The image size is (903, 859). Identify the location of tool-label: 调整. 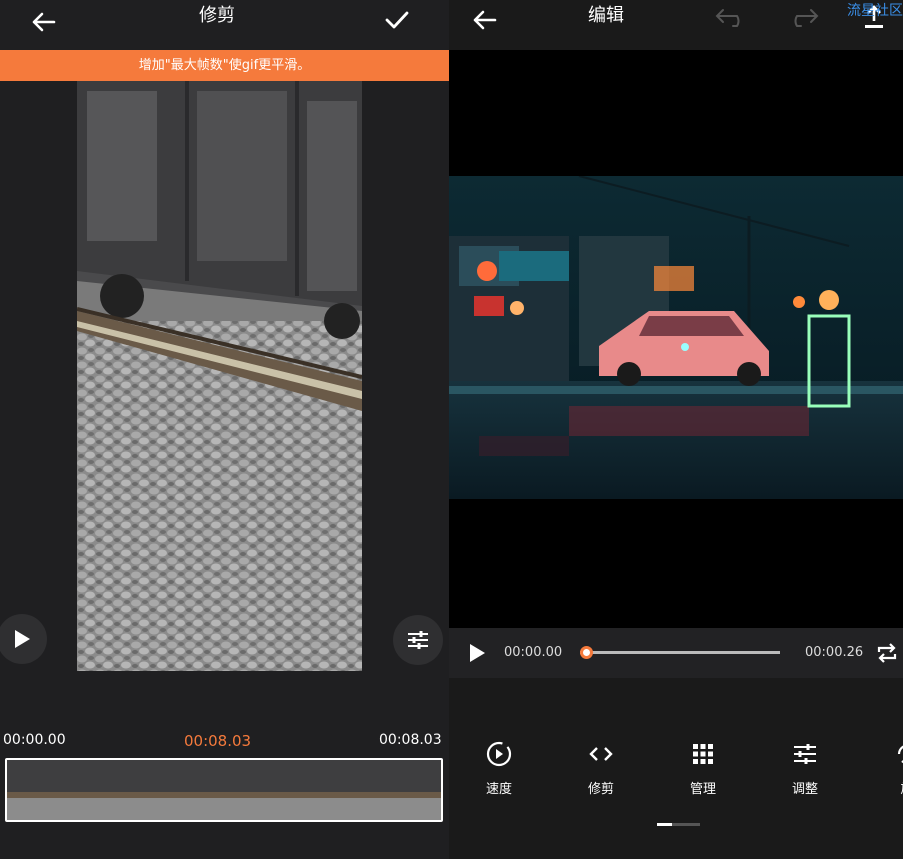
(804, 789).